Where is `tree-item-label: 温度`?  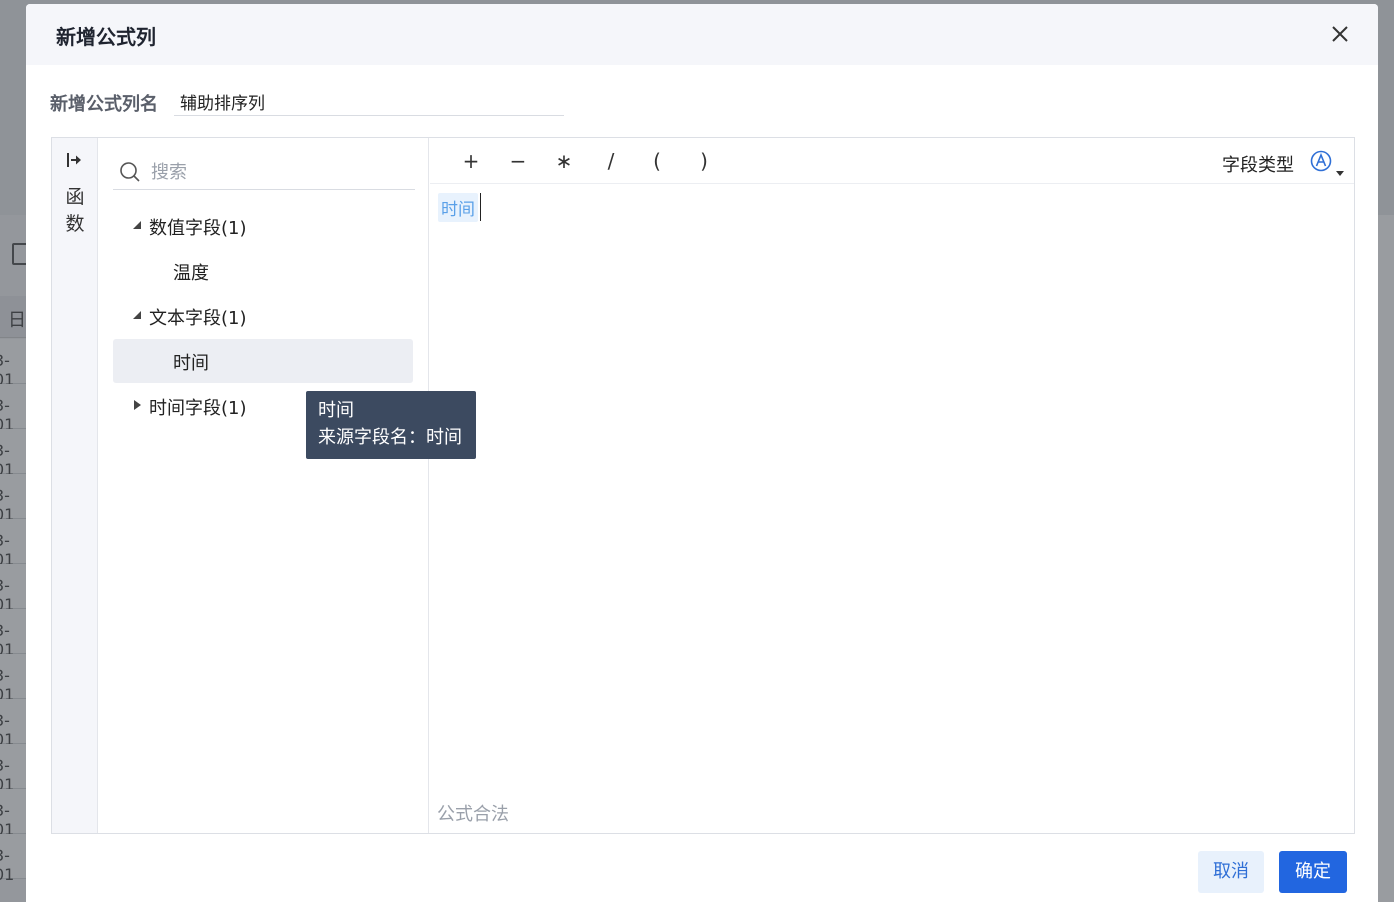
tree-item-label: 温度 is located at coordinates (191, 273).